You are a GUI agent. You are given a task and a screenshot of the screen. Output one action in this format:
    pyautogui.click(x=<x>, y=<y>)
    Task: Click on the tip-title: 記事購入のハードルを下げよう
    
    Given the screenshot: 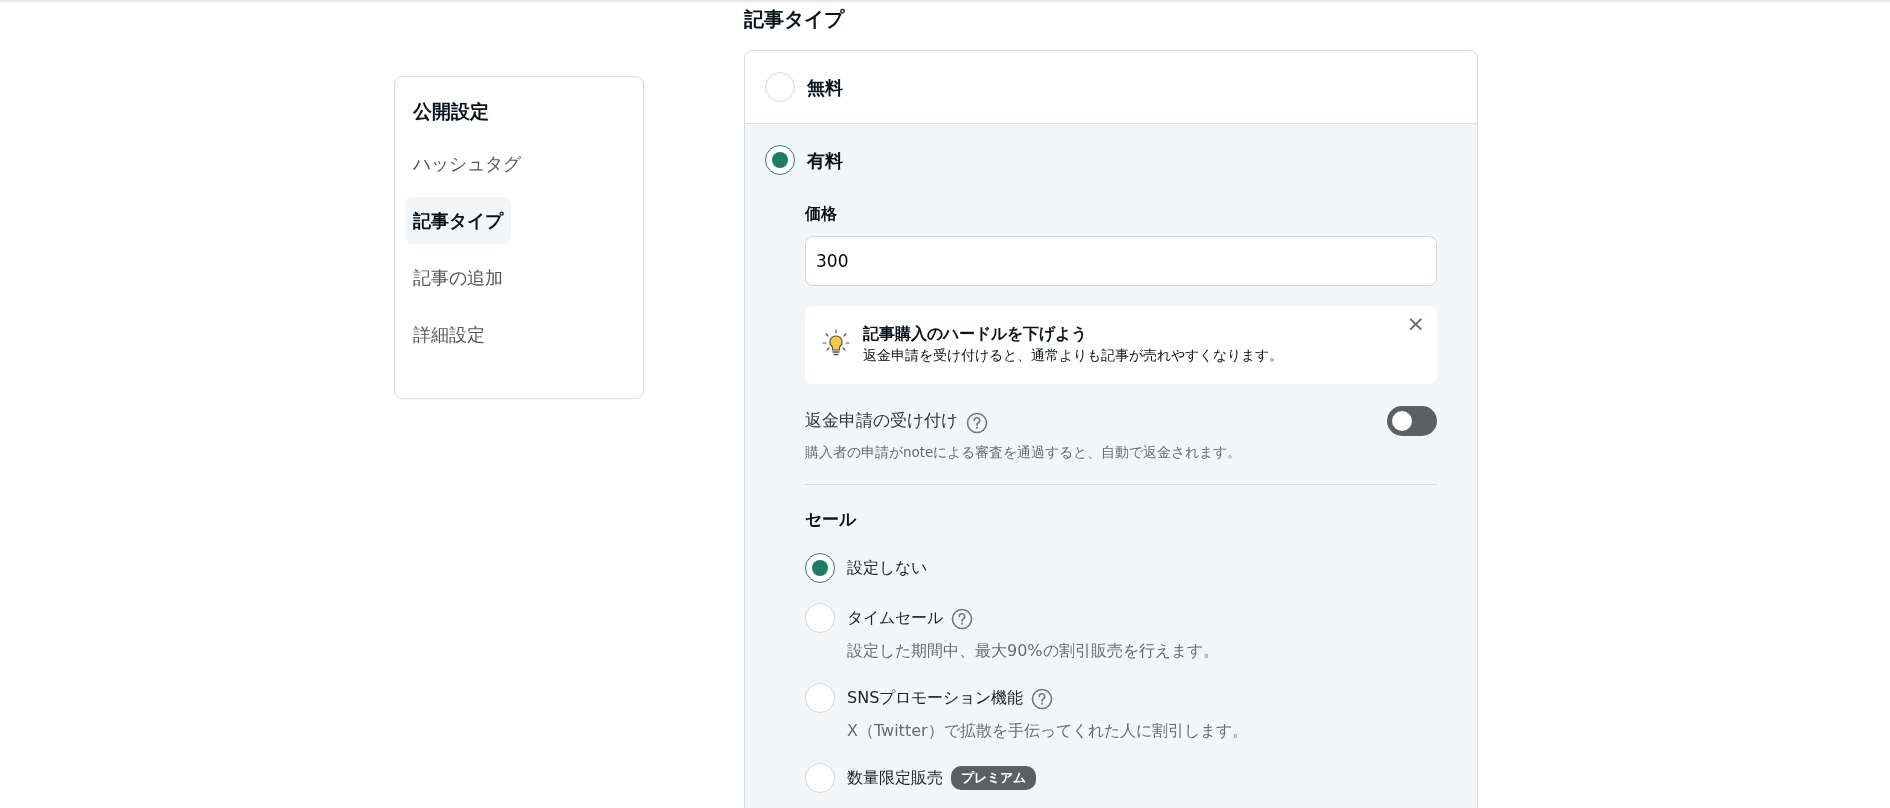 What is the action you would take?
    pyautogui.click(x=975, y=334)
    